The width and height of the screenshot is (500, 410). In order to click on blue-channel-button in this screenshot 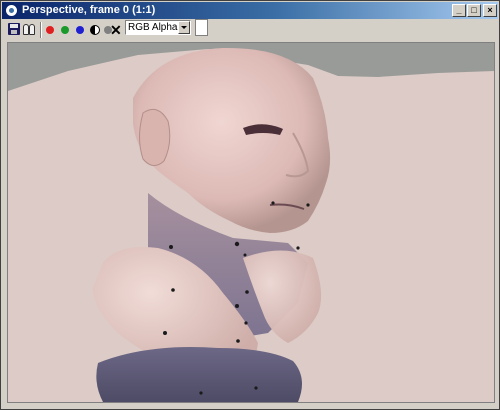, I will do `click(80, 30)`.